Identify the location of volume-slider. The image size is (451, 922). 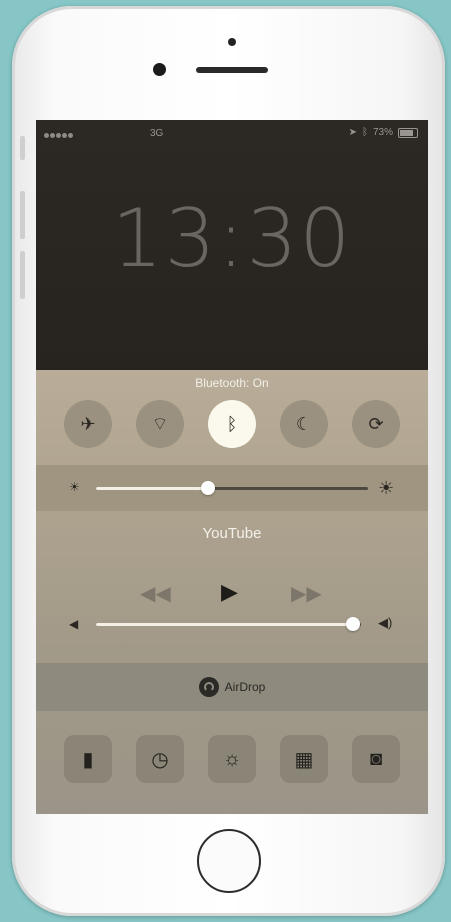
(228, 624).